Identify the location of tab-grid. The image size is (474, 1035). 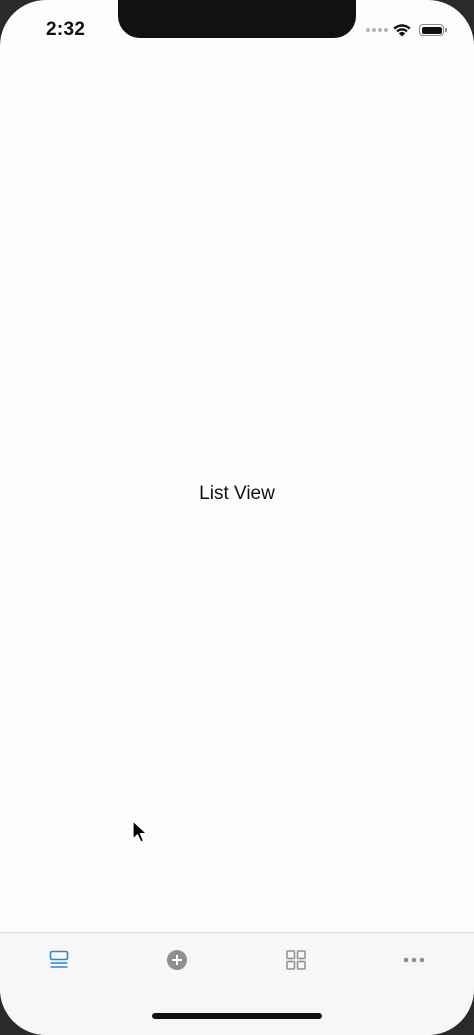
(296, 960).